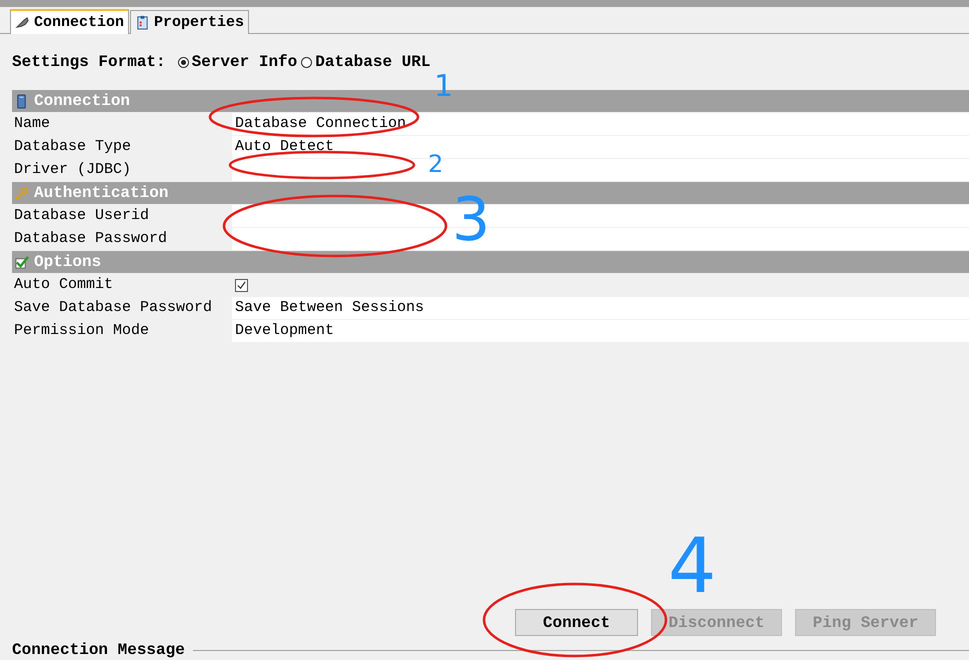 Image resolution: width=969 pixels, height=660 pixels. I want to click on property-label: Database Password, so click(90, 239).